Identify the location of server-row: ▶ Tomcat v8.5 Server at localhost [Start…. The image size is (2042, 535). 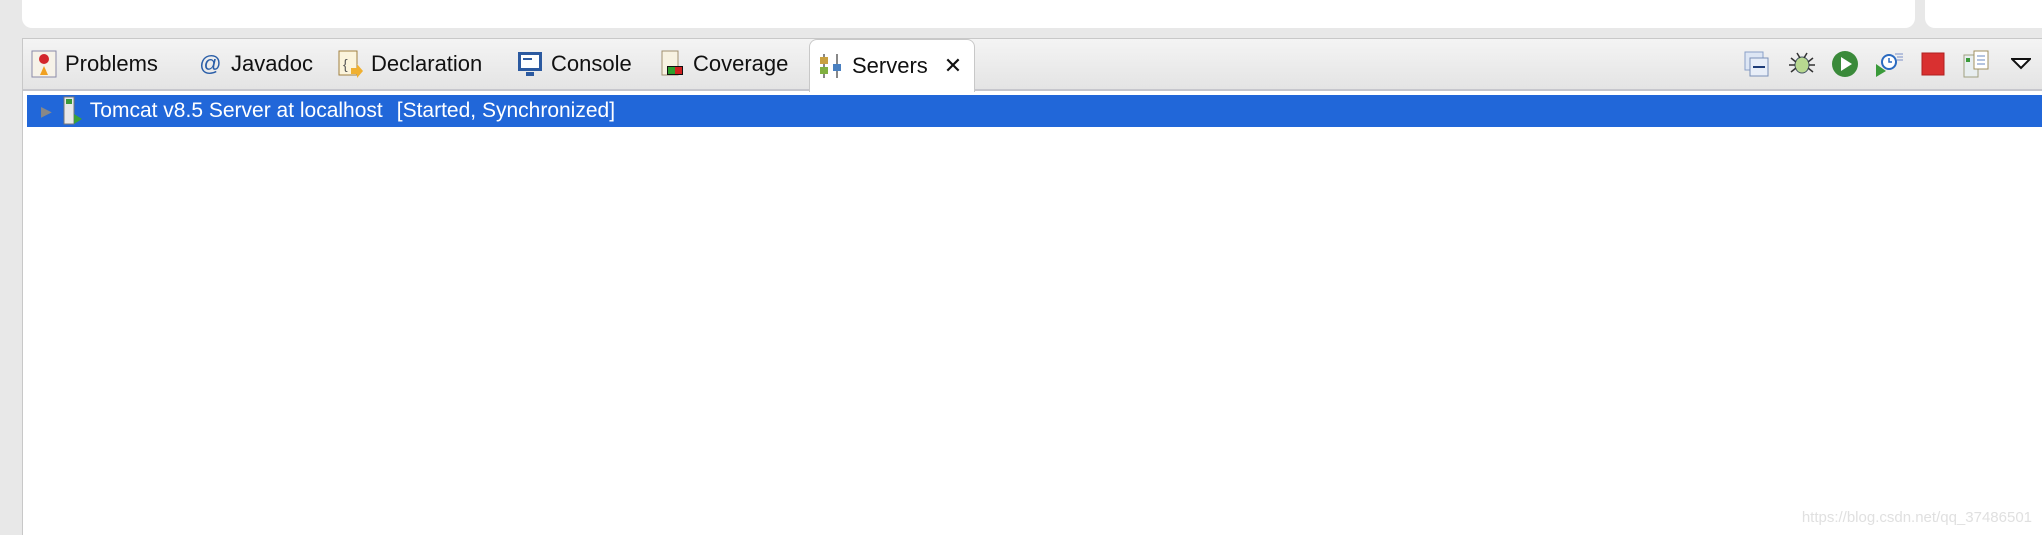
(1034, 111).